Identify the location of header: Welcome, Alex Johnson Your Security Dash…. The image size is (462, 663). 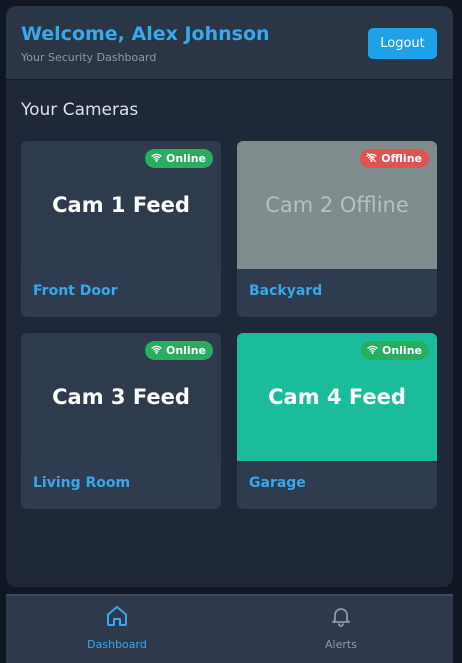
(229, 43).